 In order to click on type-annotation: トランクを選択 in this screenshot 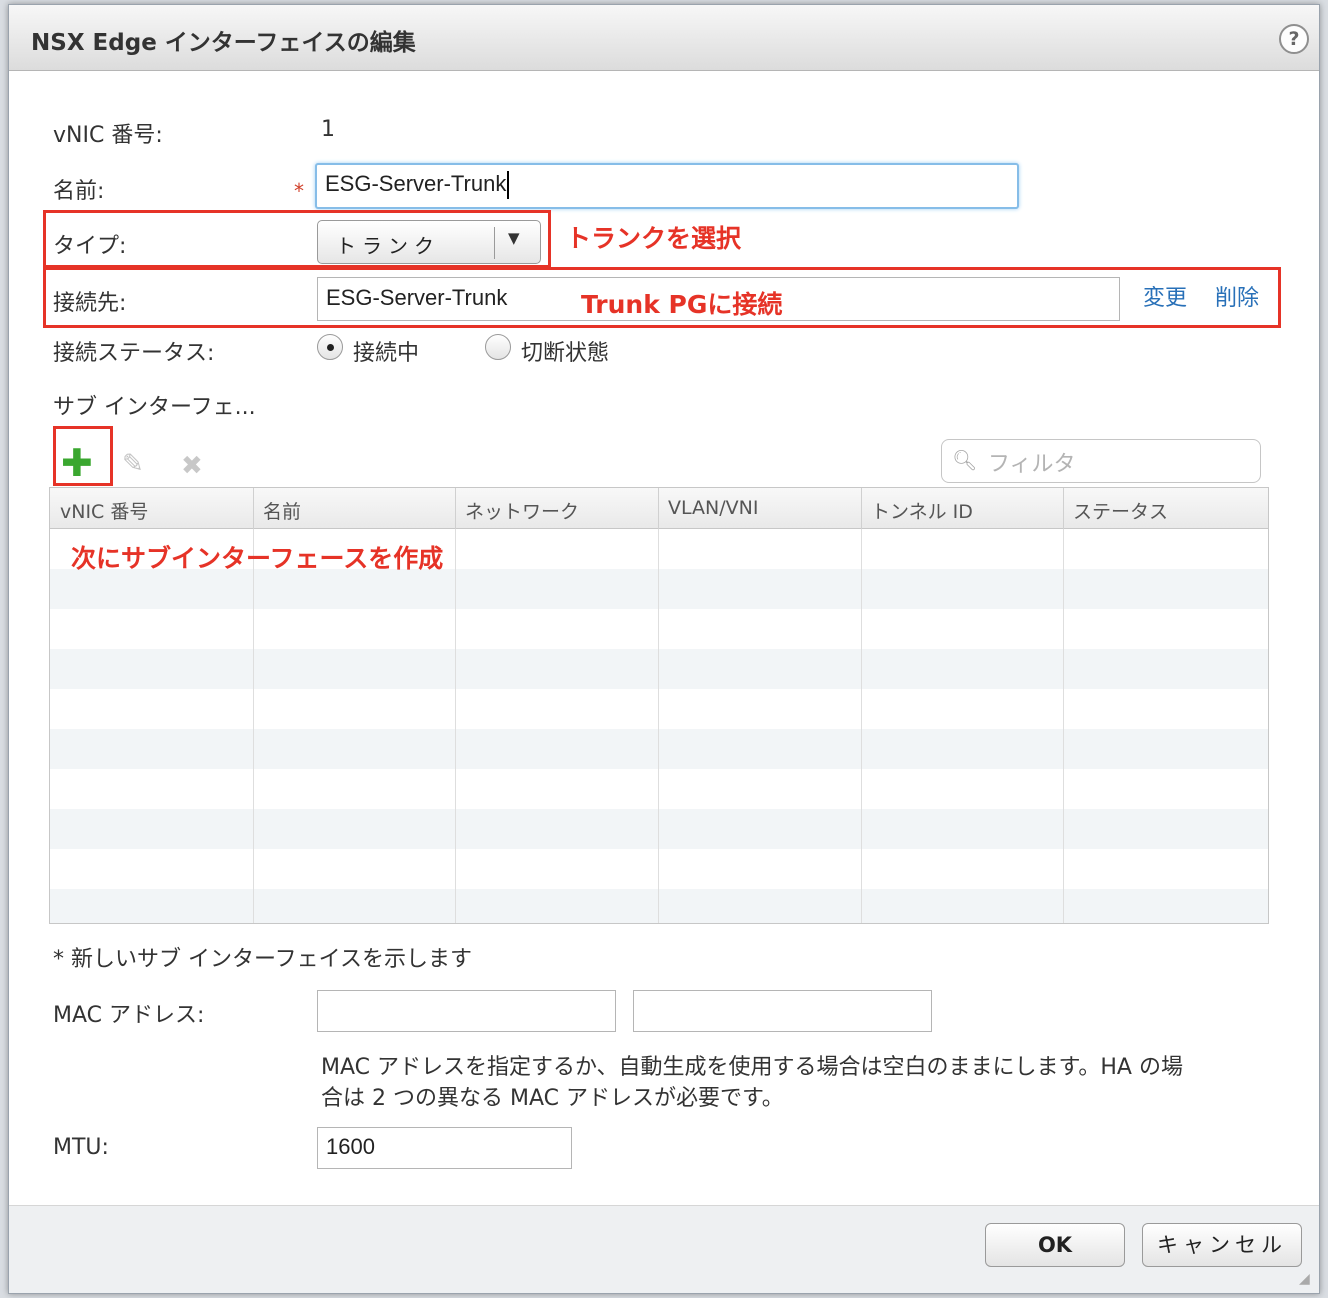, I will do `click(654, 238)`.